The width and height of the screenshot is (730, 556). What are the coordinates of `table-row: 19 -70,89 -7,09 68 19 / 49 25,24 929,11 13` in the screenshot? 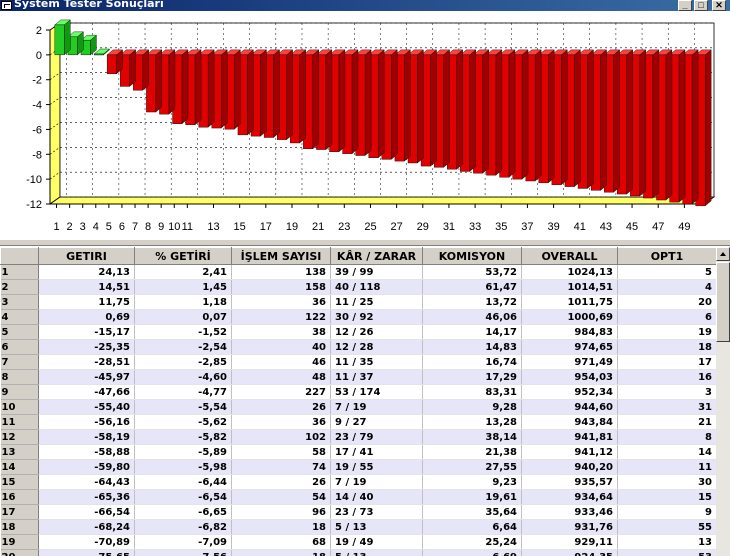 It's located at (358, 542).